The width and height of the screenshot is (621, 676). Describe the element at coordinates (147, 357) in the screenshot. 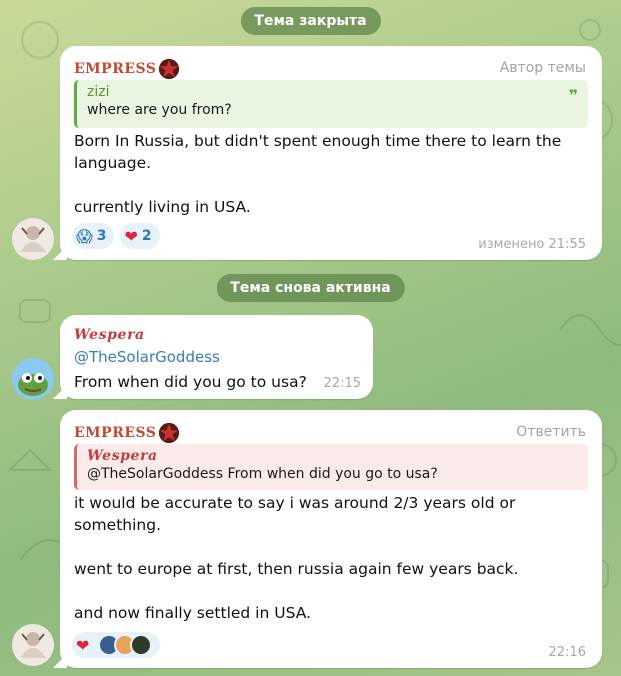

I see `mention-link: @TheSolarGoddess` at that location.